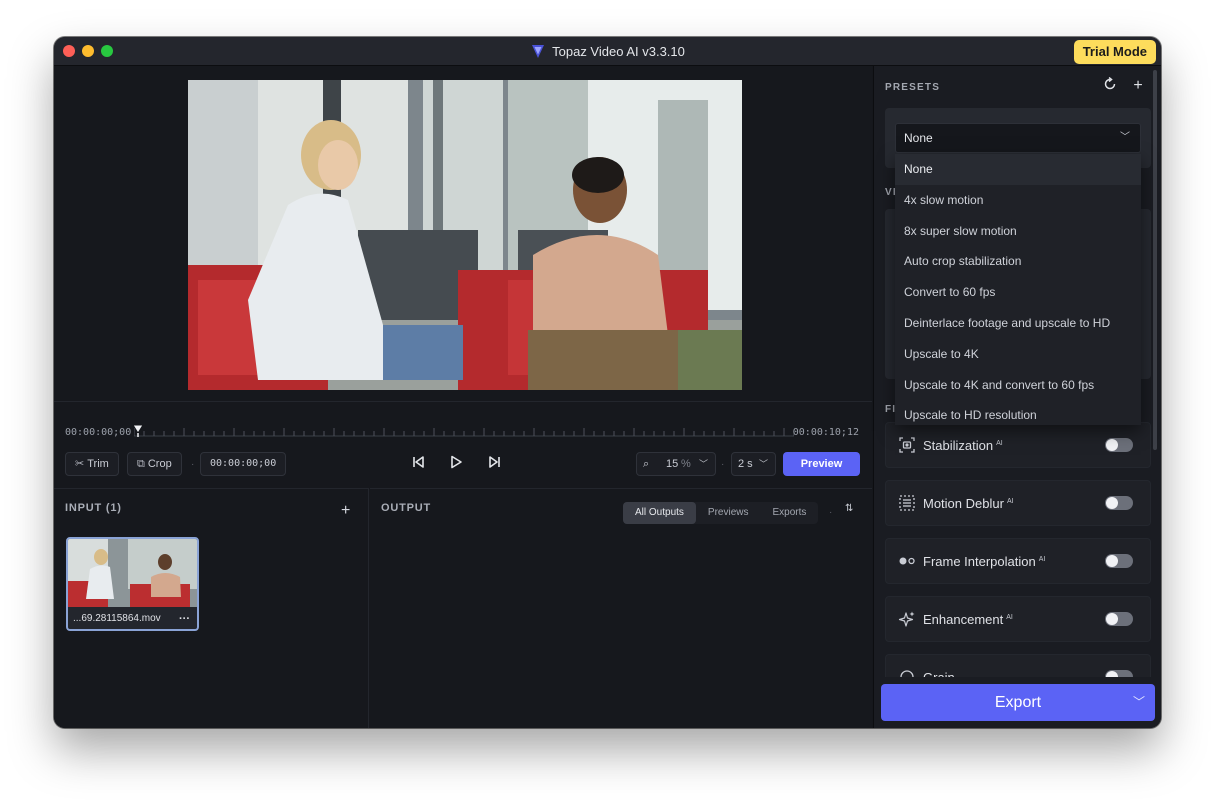  I want to click on enhancement-toggle, so click(1119, 619).